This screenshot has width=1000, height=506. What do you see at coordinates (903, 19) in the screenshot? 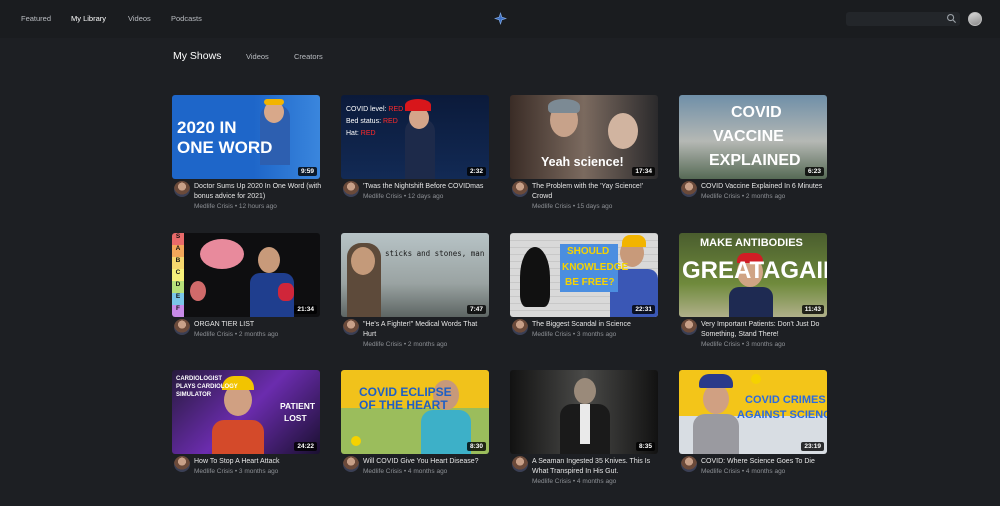
I see `search-input` at bounding box center [903, 19].